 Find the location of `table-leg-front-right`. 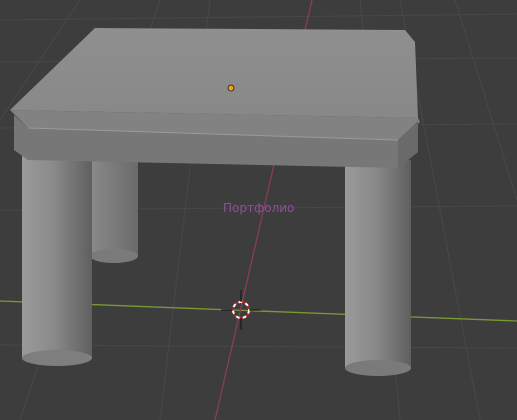

table-leg-front-right is located at coordinates (378, 268).